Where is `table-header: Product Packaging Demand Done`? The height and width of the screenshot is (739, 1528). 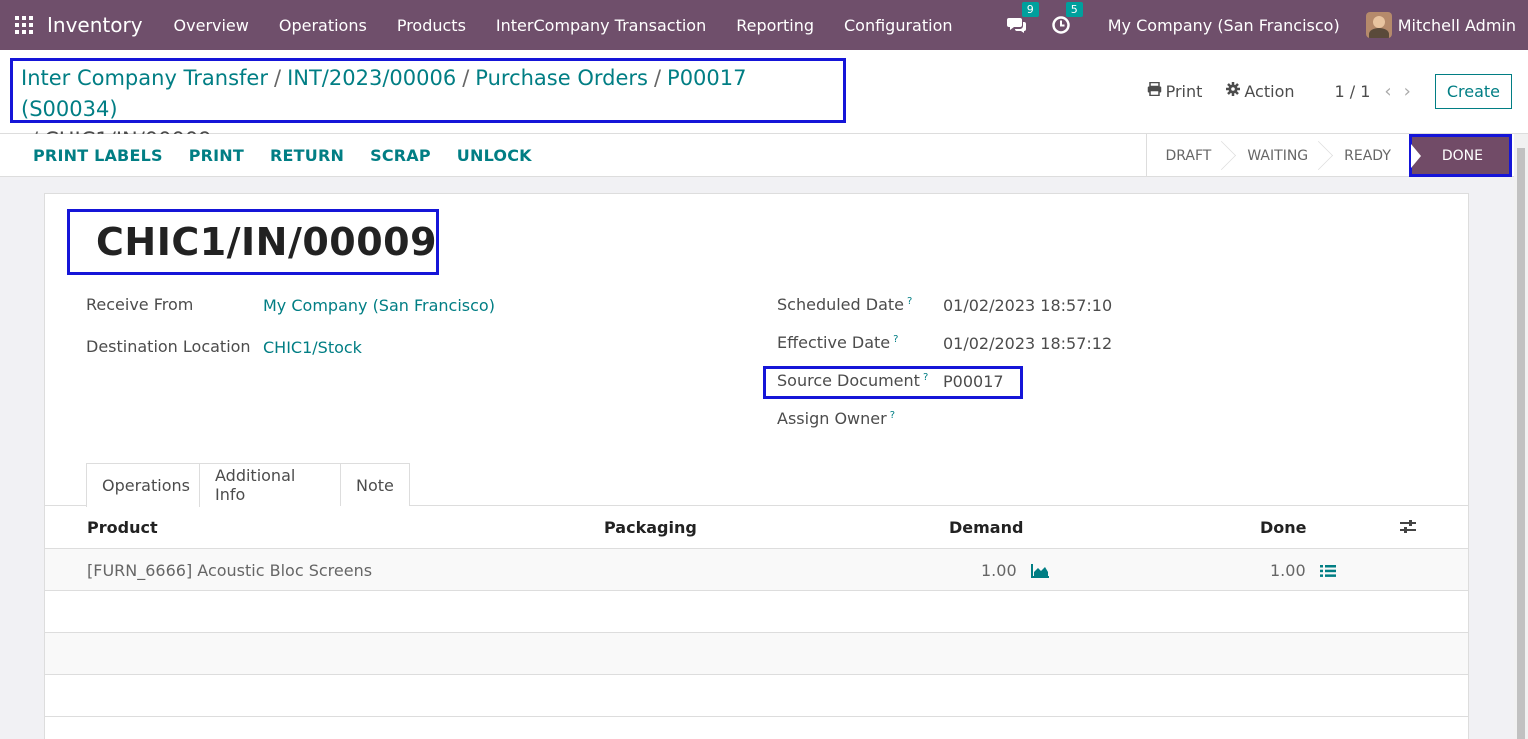
table-header: Product Packaging Demand Done is located at coordinates (756, 527).